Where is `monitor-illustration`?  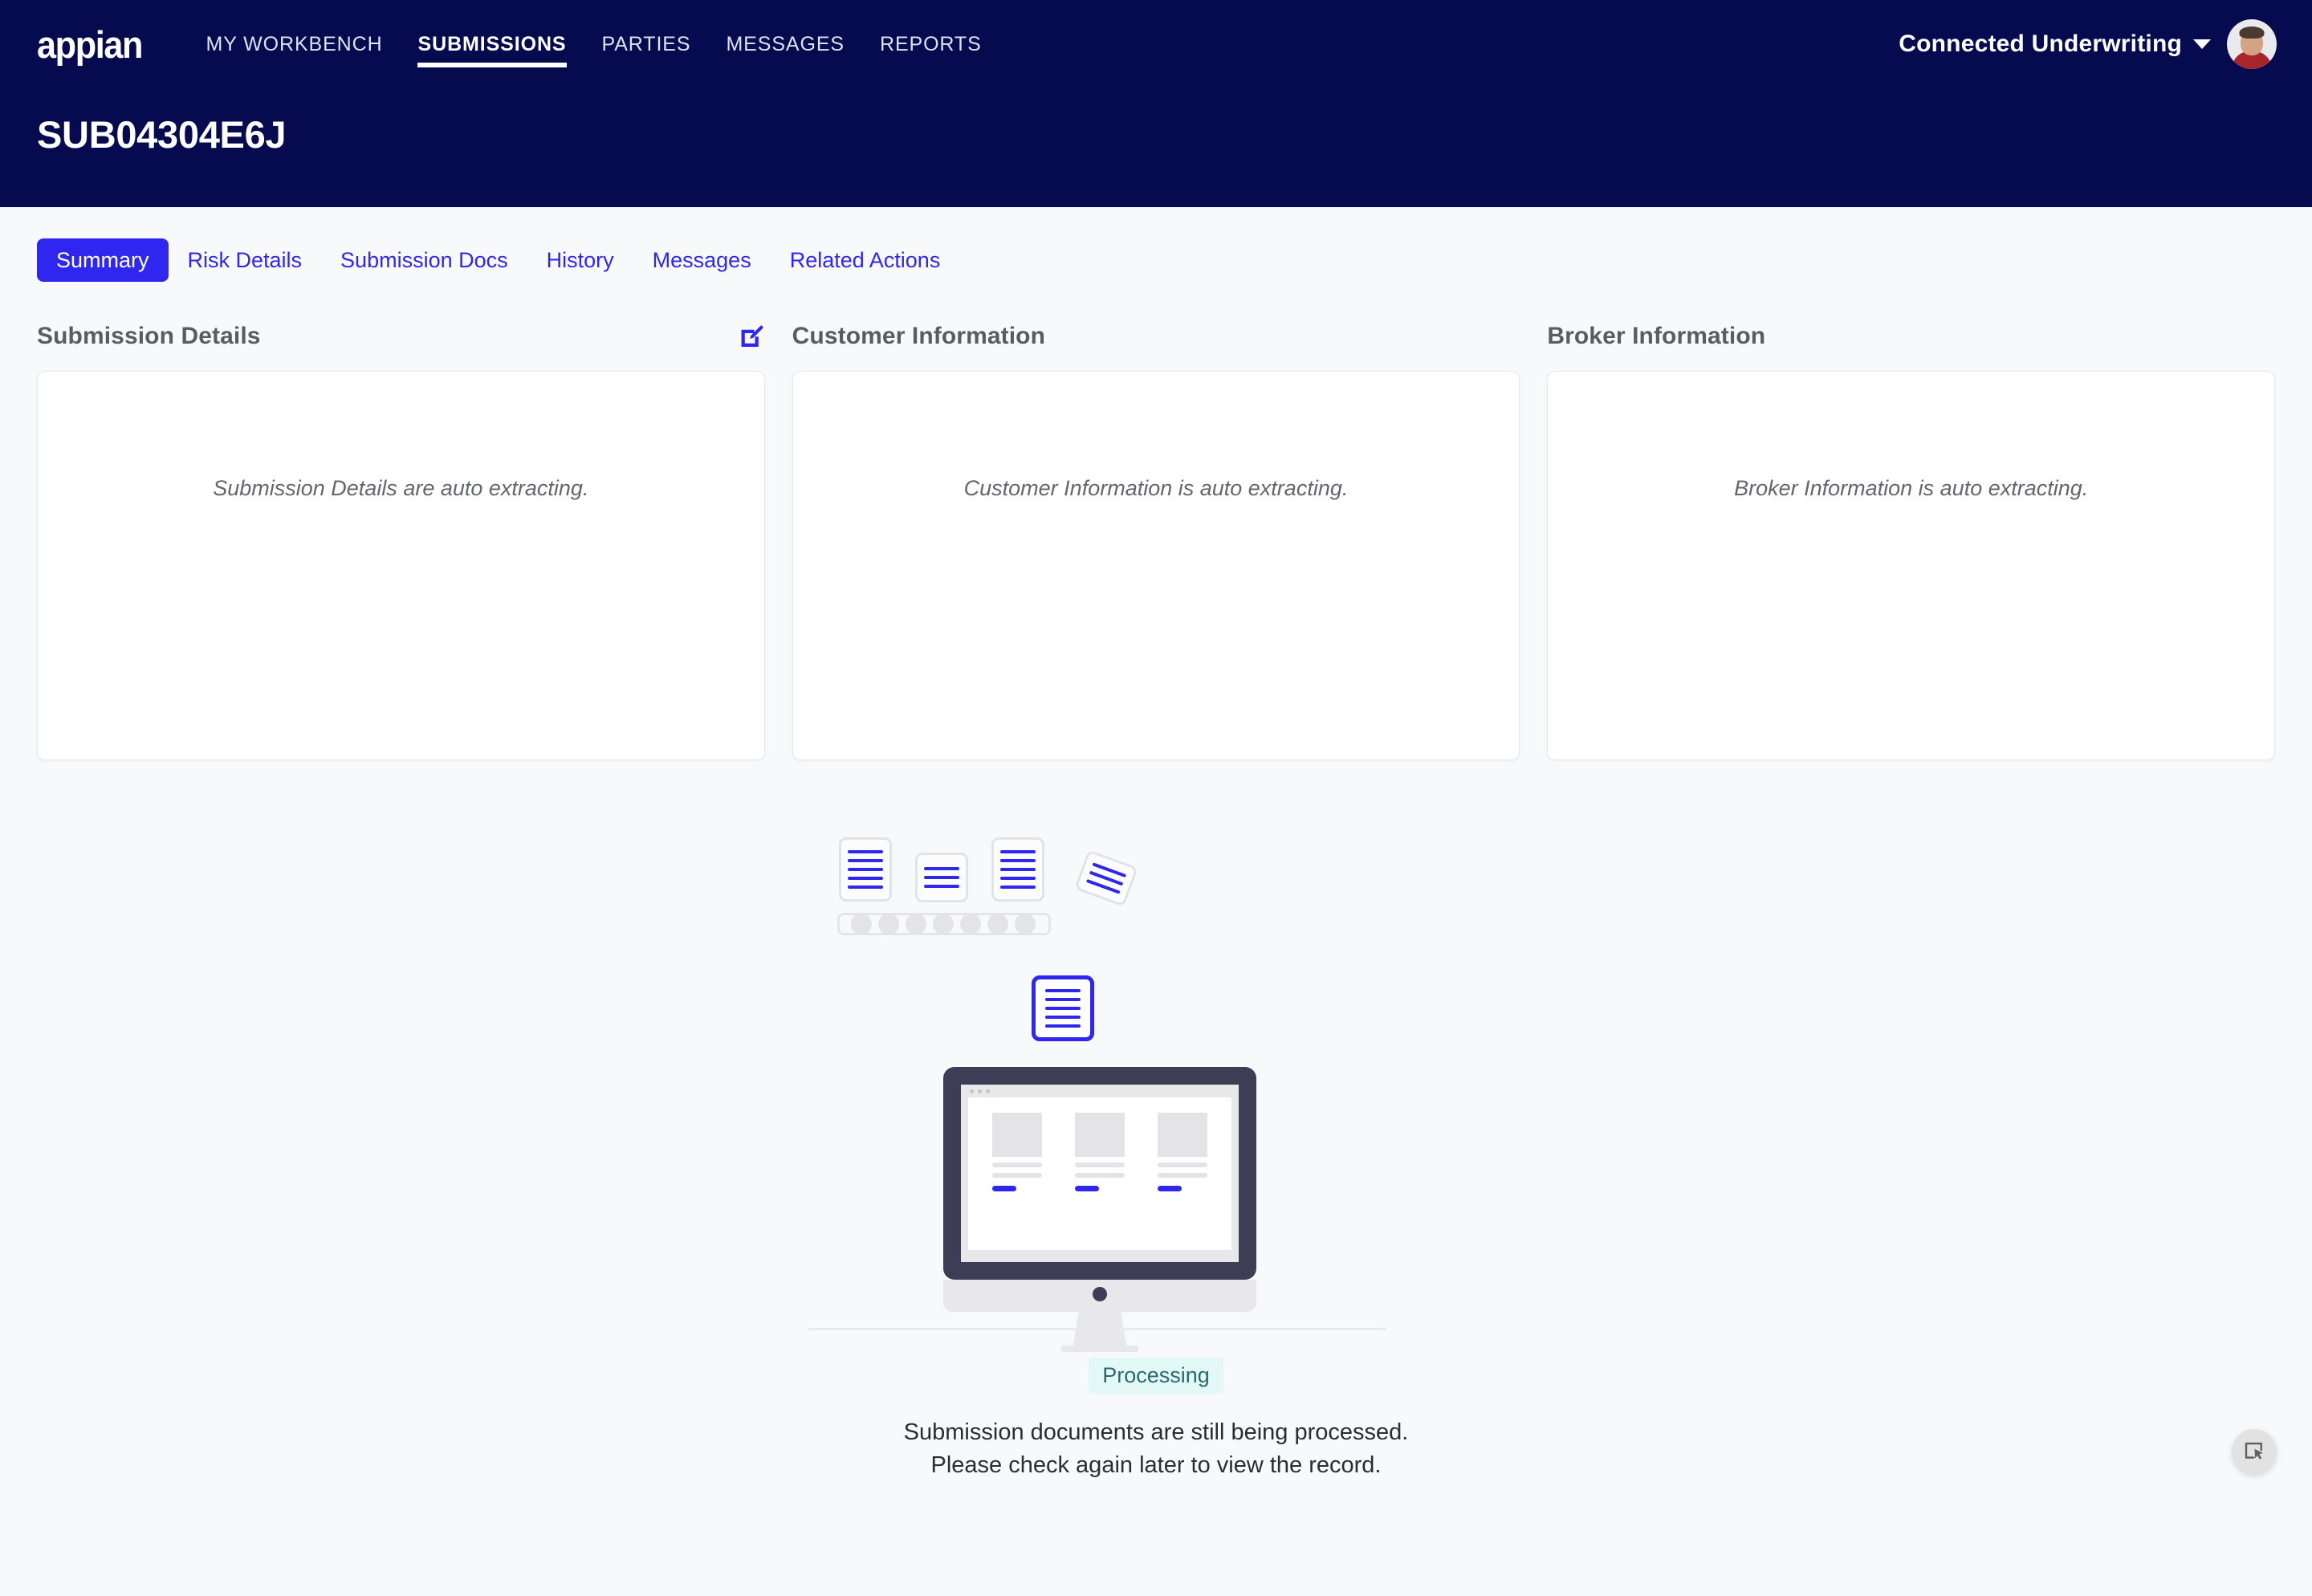 monitor-illustration is located at coordinates (1099, 1210).